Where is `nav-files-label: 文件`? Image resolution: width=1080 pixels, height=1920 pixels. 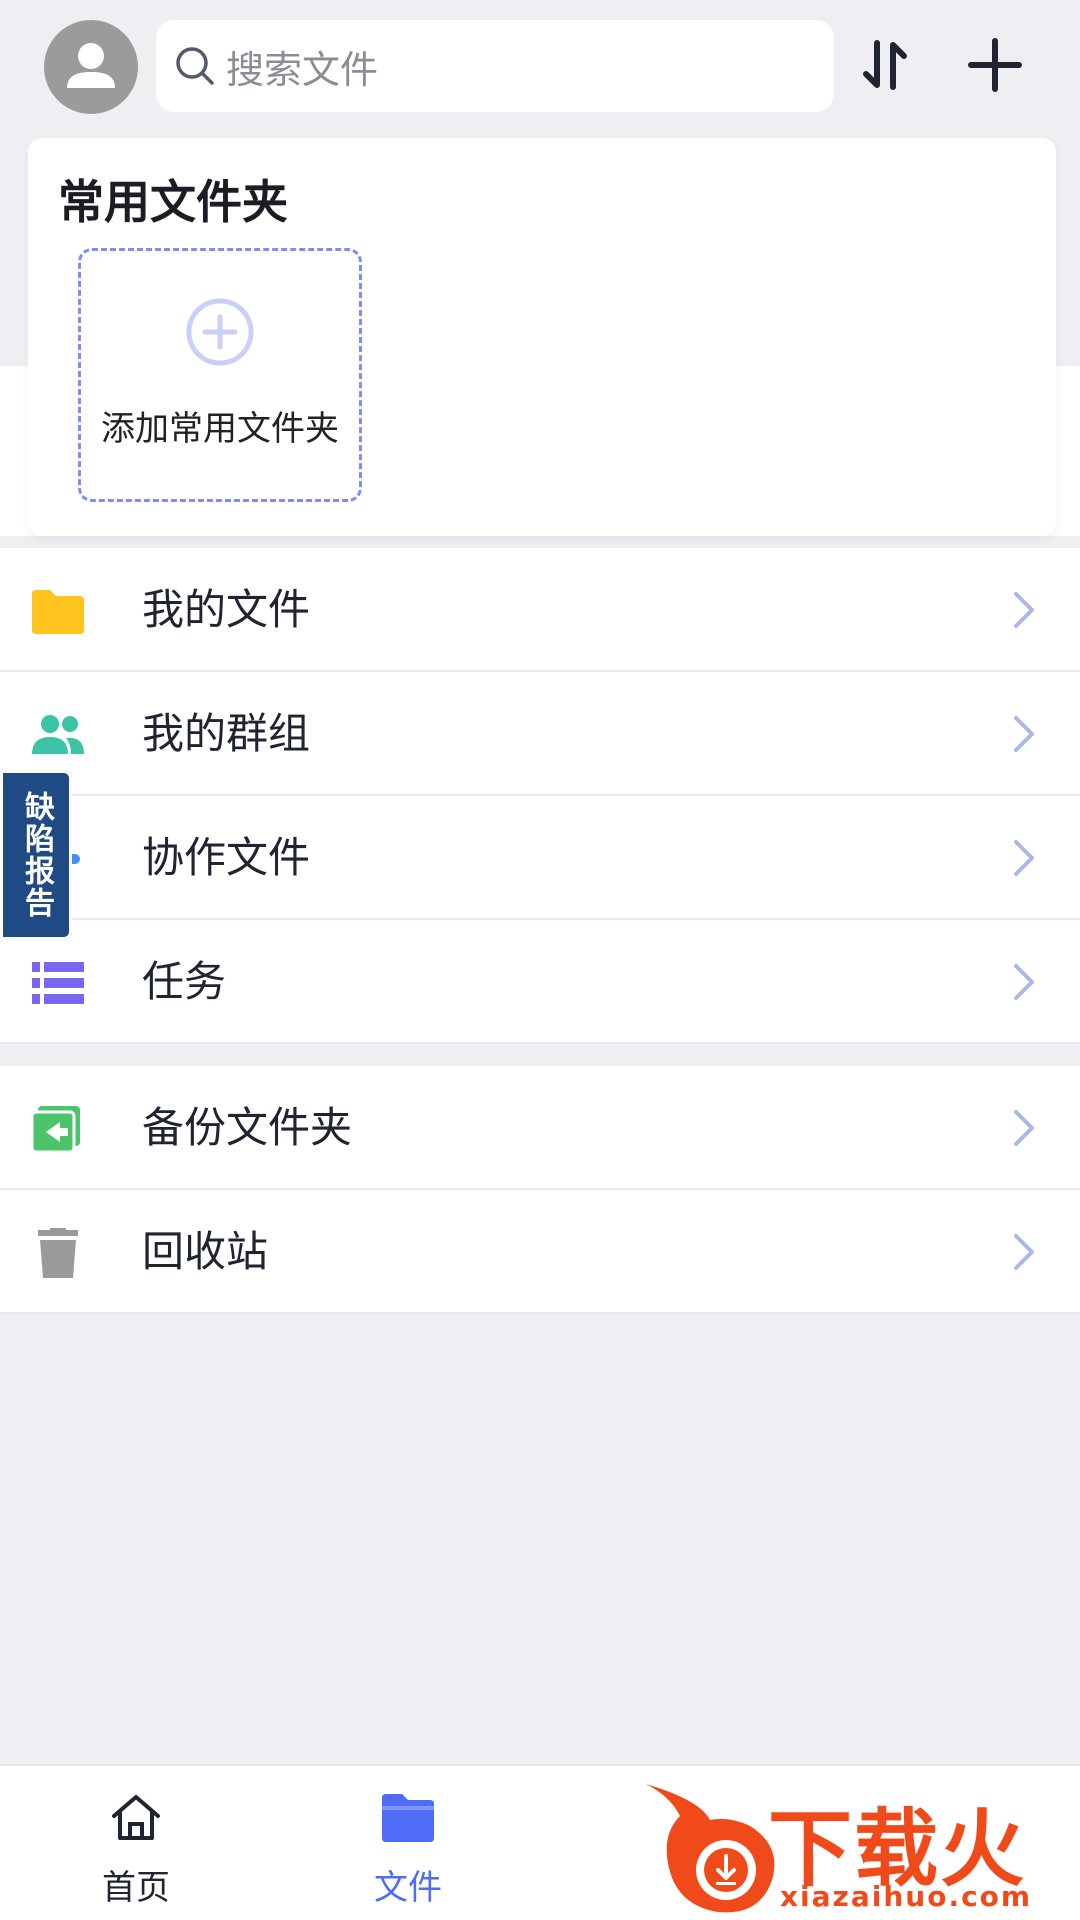
nav-files-label: 文件 is located at coordinates (408, 1888).